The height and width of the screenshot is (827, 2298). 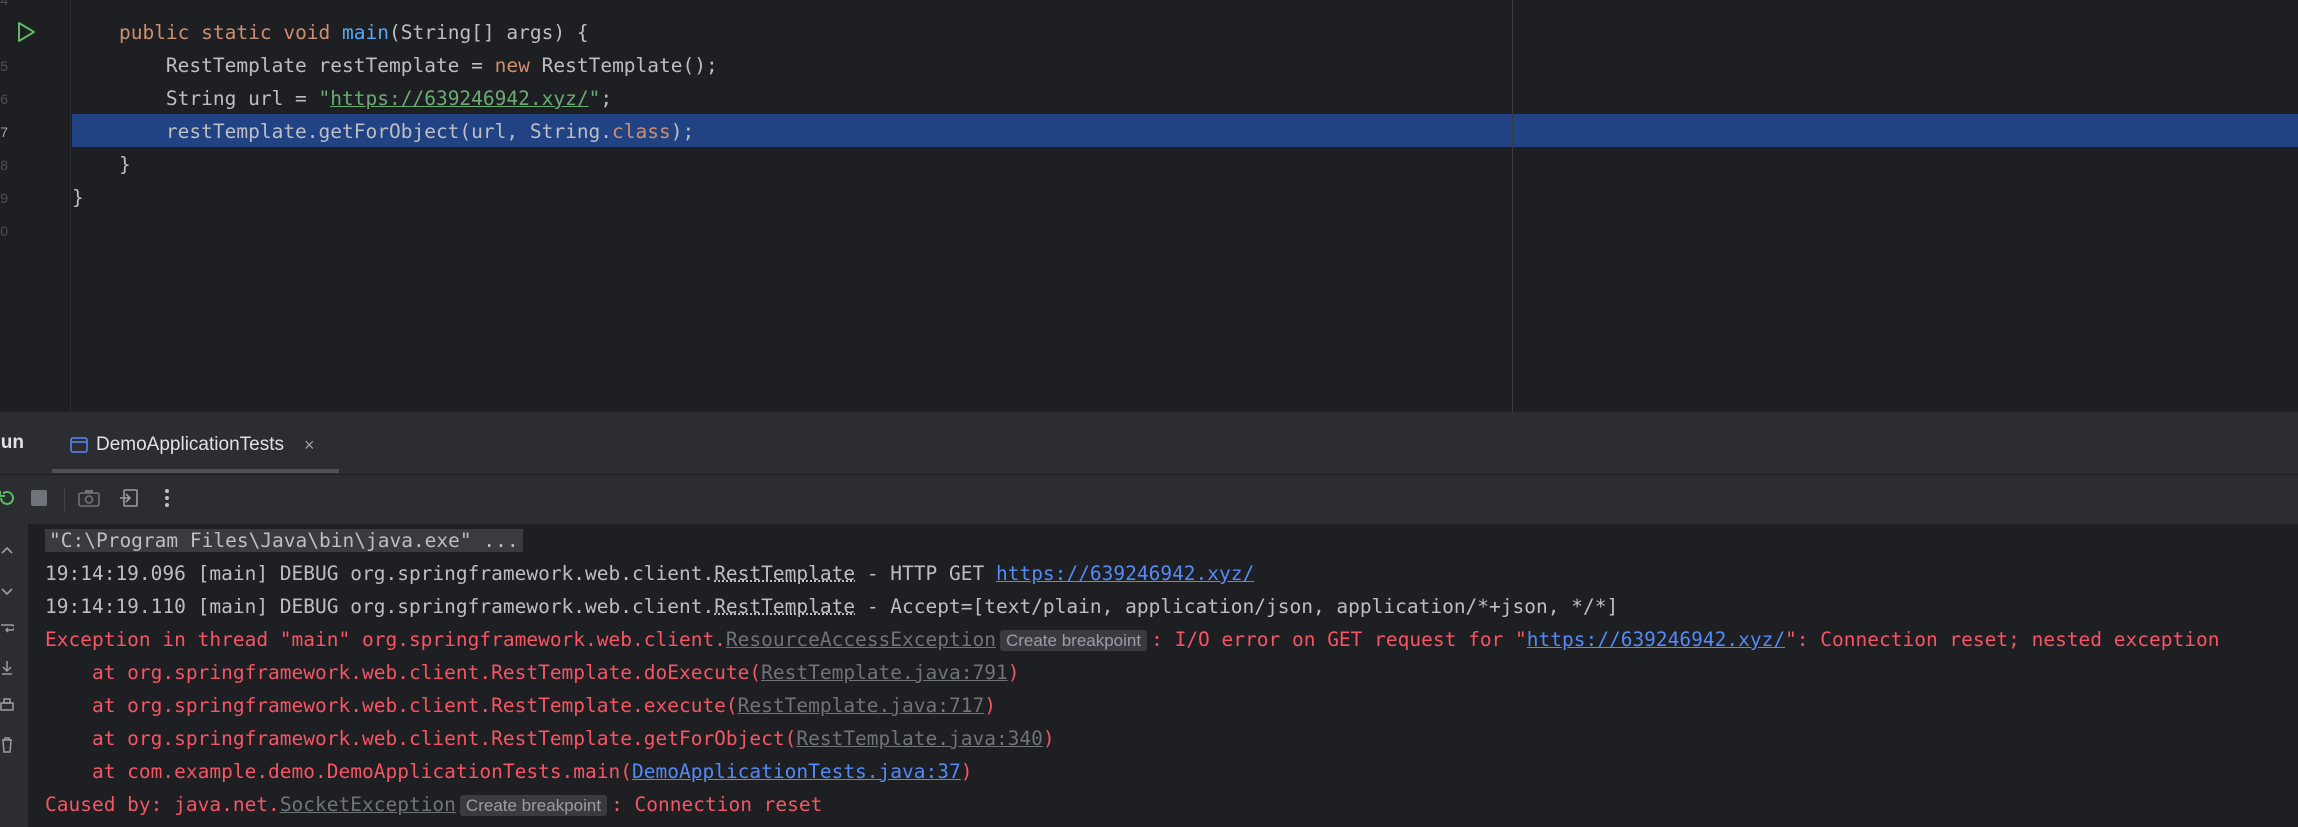 What do you see at coordinates (35, 206) in the screenshot?
I see `editor-gutter: 4 5 6 7 8 9 0` at bounding box center [35, 206].